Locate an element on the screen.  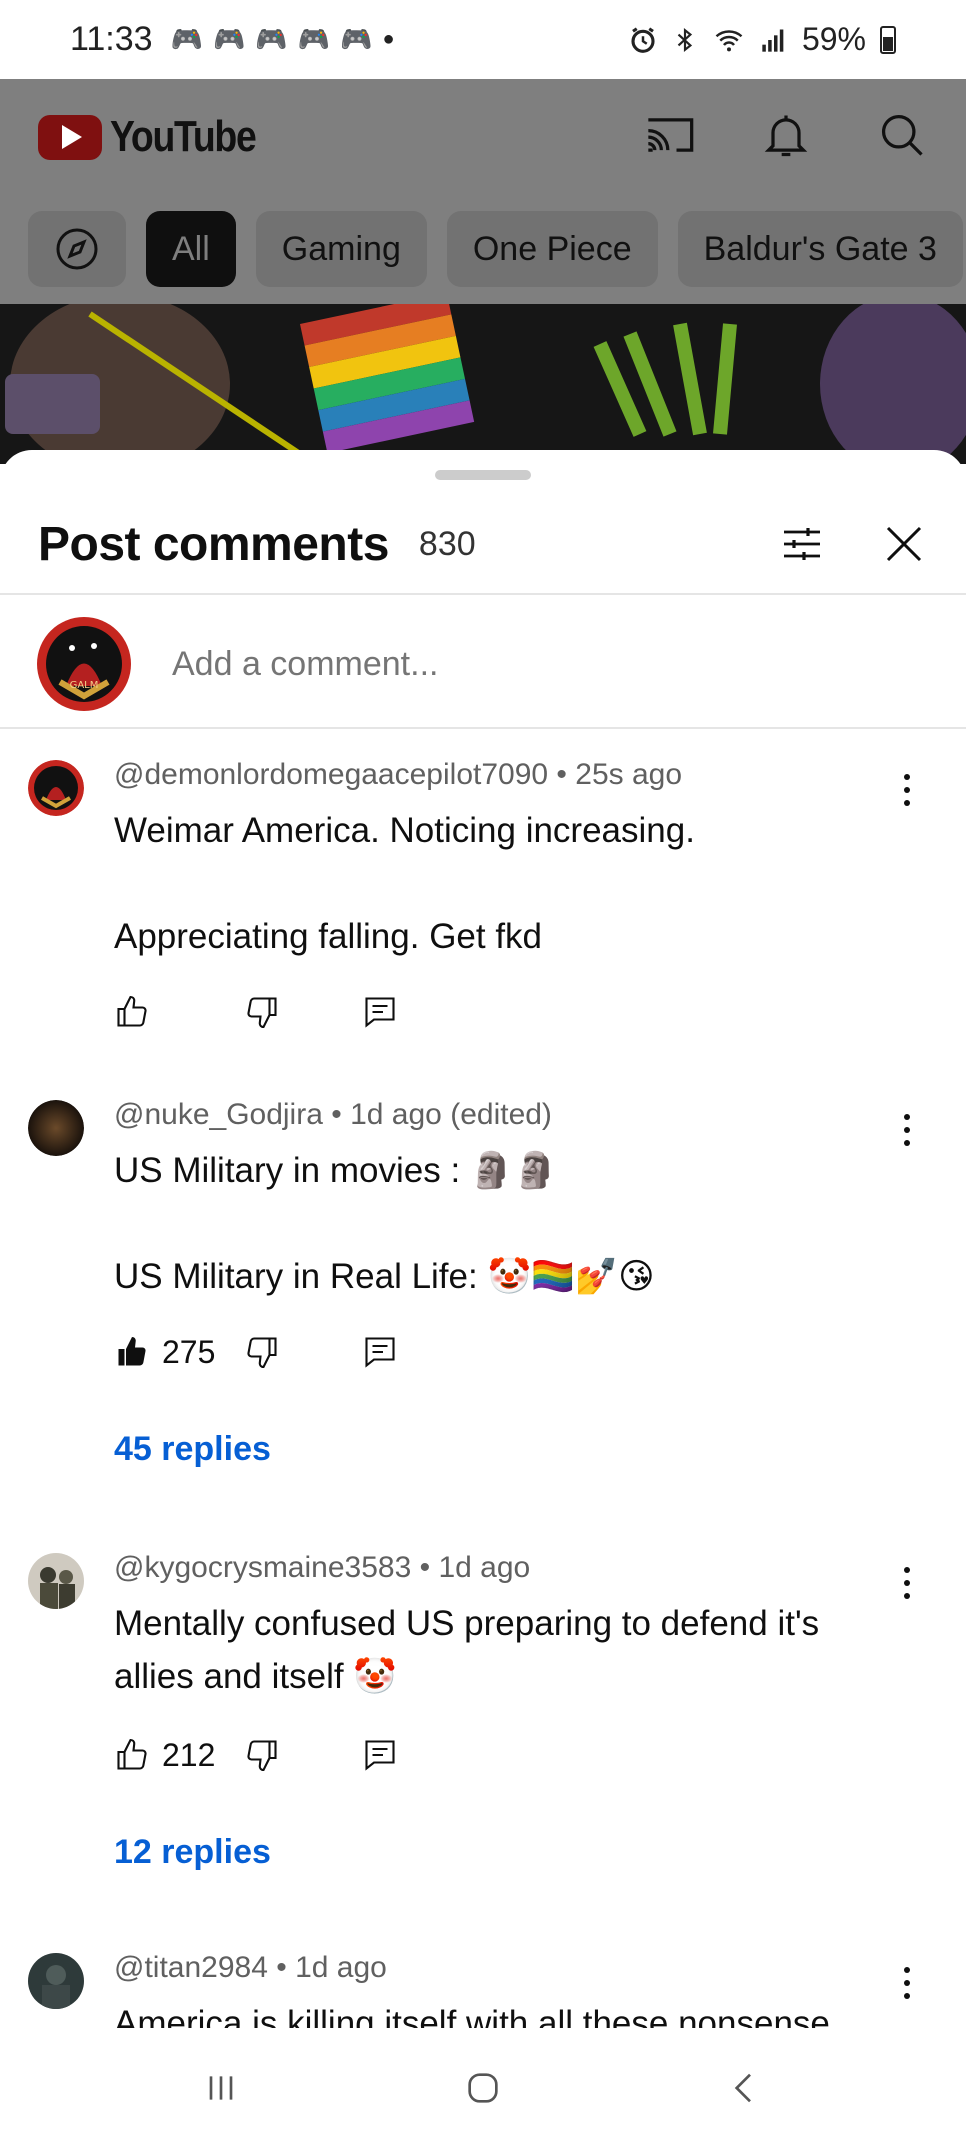
view-replies-button: 12 replies is located at coordinates (192, 1852).